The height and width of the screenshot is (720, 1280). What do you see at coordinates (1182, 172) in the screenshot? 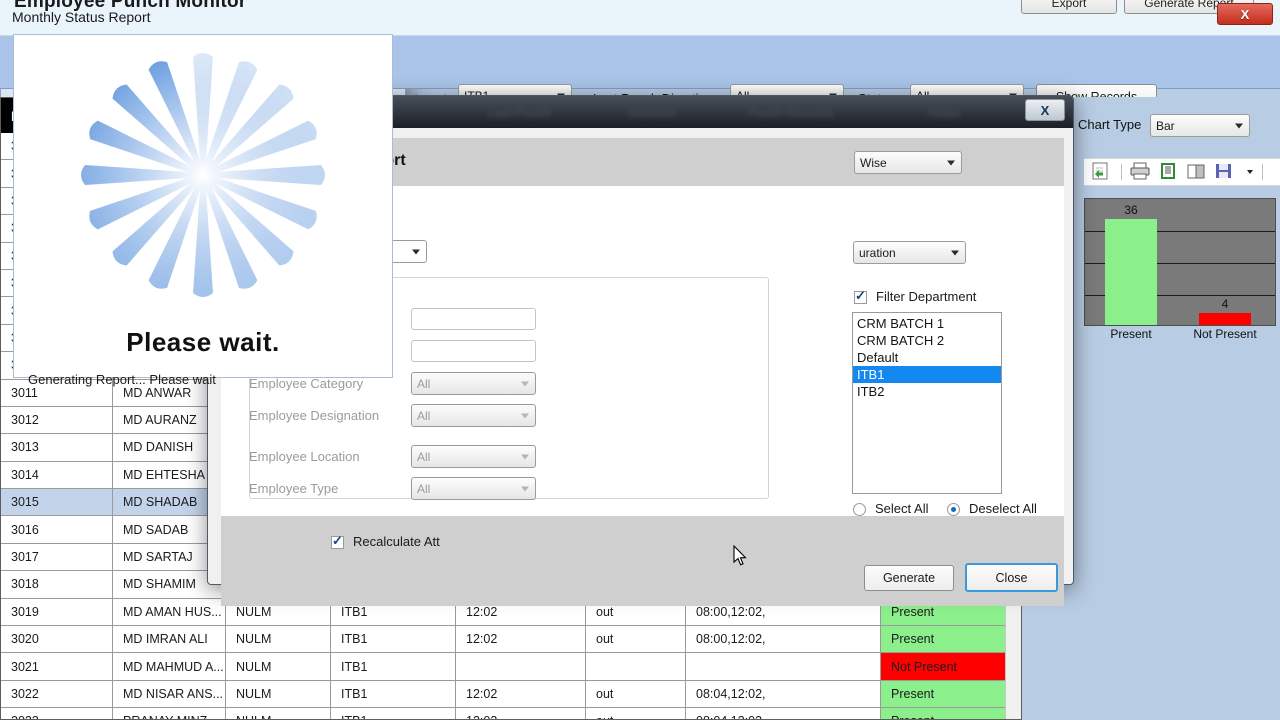
I see `chart-toolbar` at bounding box center [1182, 172].